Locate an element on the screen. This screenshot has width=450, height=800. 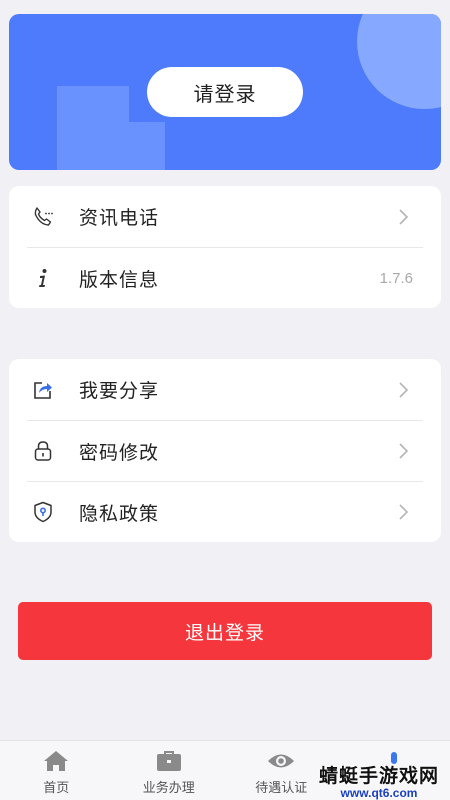
info-icon is located at coordinates (43, 278).